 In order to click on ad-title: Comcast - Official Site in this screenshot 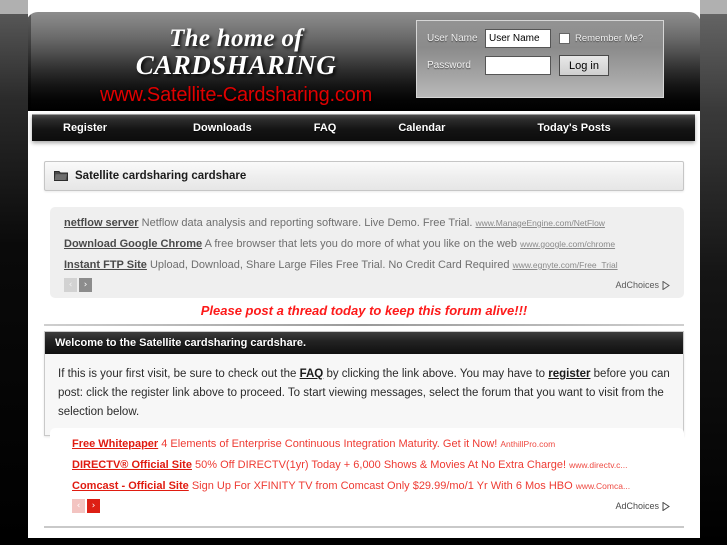, I will do `click(130, 486)`.